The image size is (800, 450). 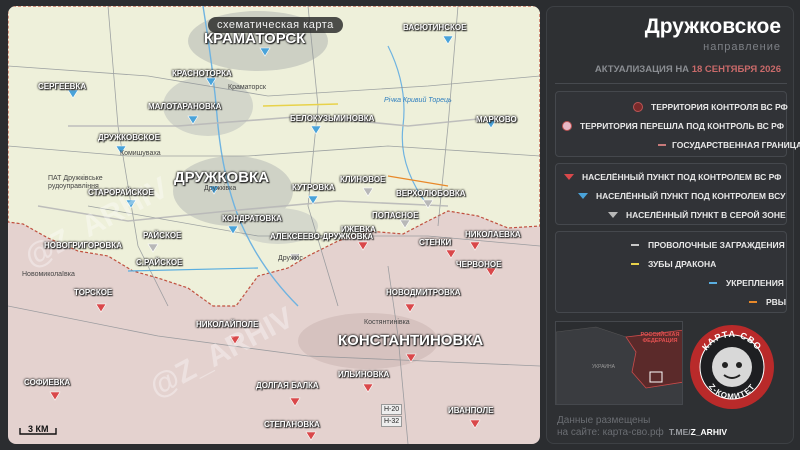 I want to click on settlement-label: Долгая Балка, so click(x=287, y=385).